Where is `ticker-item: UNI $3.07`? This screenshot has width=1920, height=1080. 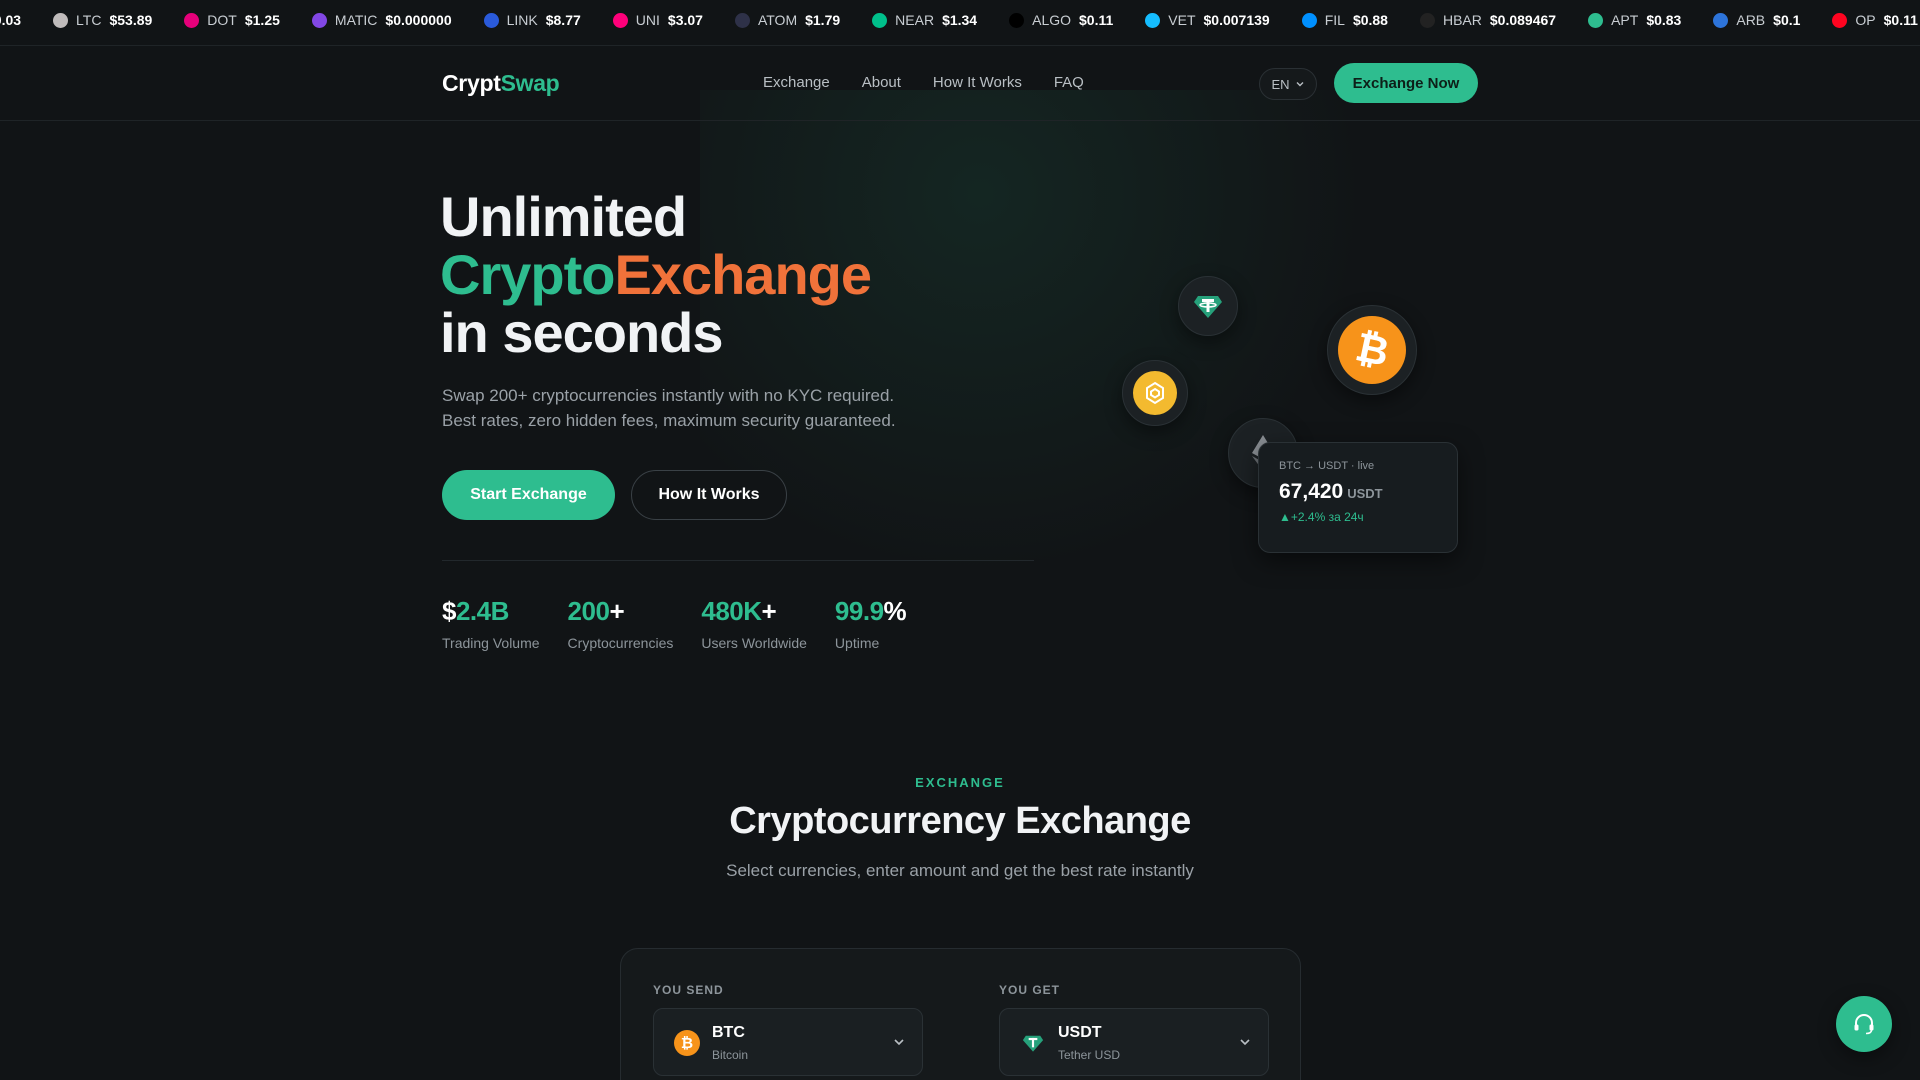 ticker-item: UNI $3.07 is located at coordinates (657, 20).